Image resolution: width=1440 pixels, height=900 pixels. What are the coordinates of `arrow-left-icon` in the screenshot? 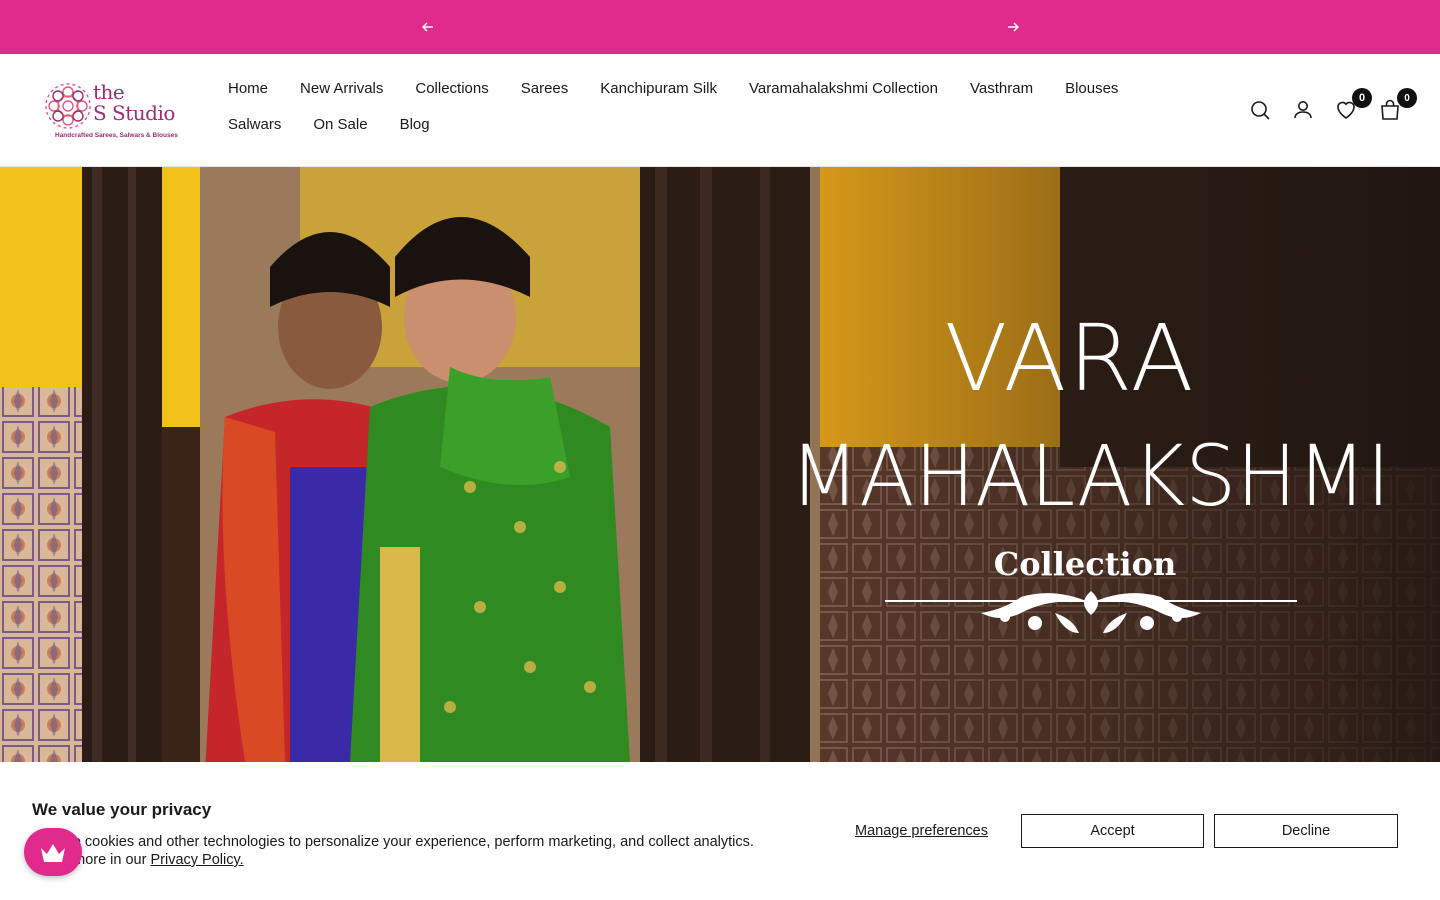 It's located at (427, 27).